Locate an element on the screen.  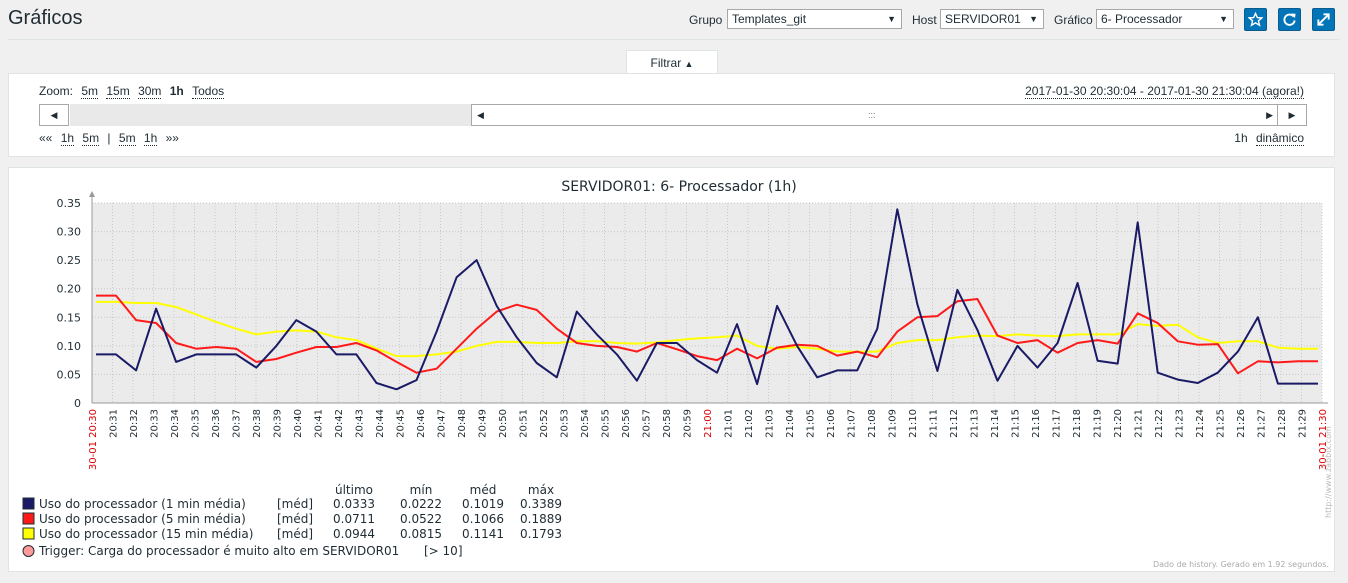
favourite-button is located at coordinates (1255, 19).